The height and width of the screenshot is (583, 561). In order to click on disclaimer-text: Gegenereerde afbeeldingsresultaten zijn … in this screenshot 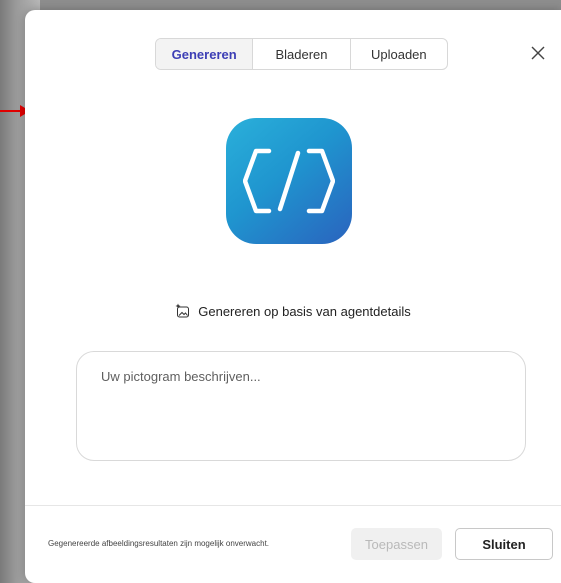, I will do `click(159, 543)`.